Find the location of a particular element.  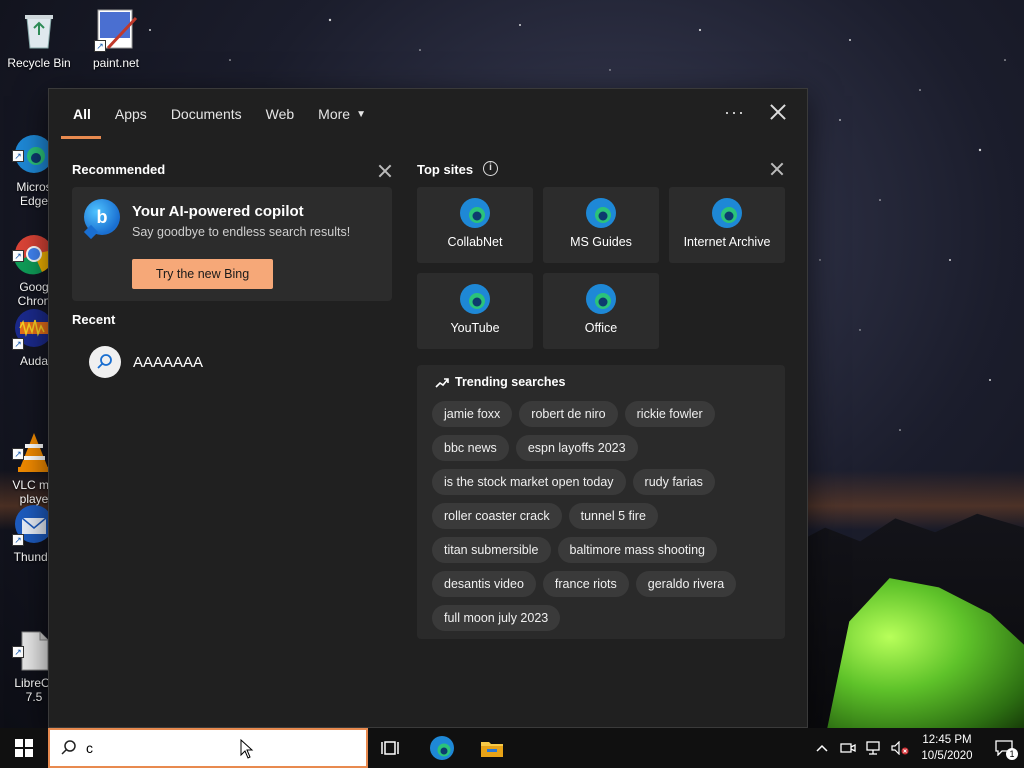

trending-chip: geraldo rivera is located at coordinates (686, 584).